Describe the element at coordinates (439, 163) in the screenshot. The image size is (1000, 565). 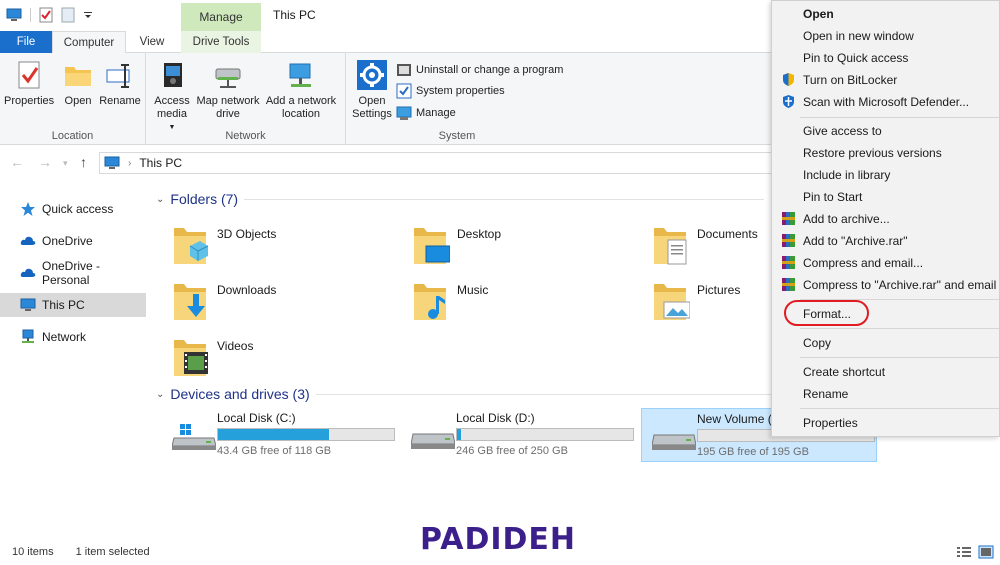
I see `address-bar: › This PC` at that location.